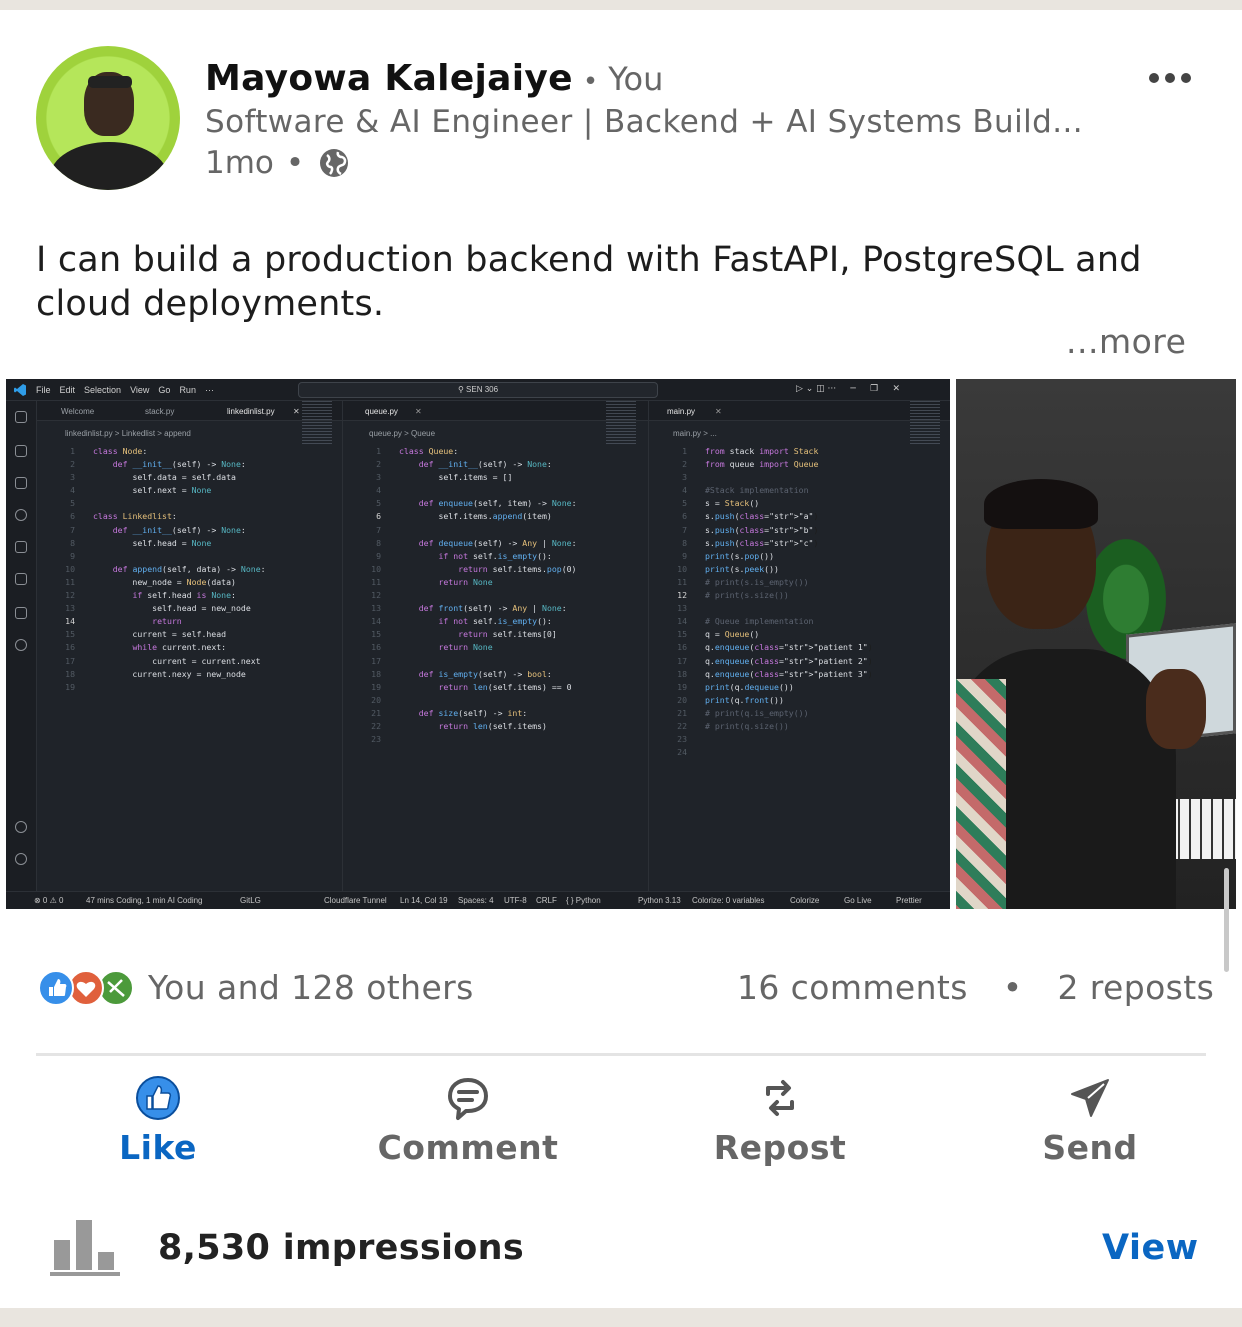 The height and width of the screenshot is (1327, 1242). What do you see at coordinates (251, 411) in the screenshot?
I see `tab-linkedinlist-py: linkedinlist.py` at bounding box center [251, 411].